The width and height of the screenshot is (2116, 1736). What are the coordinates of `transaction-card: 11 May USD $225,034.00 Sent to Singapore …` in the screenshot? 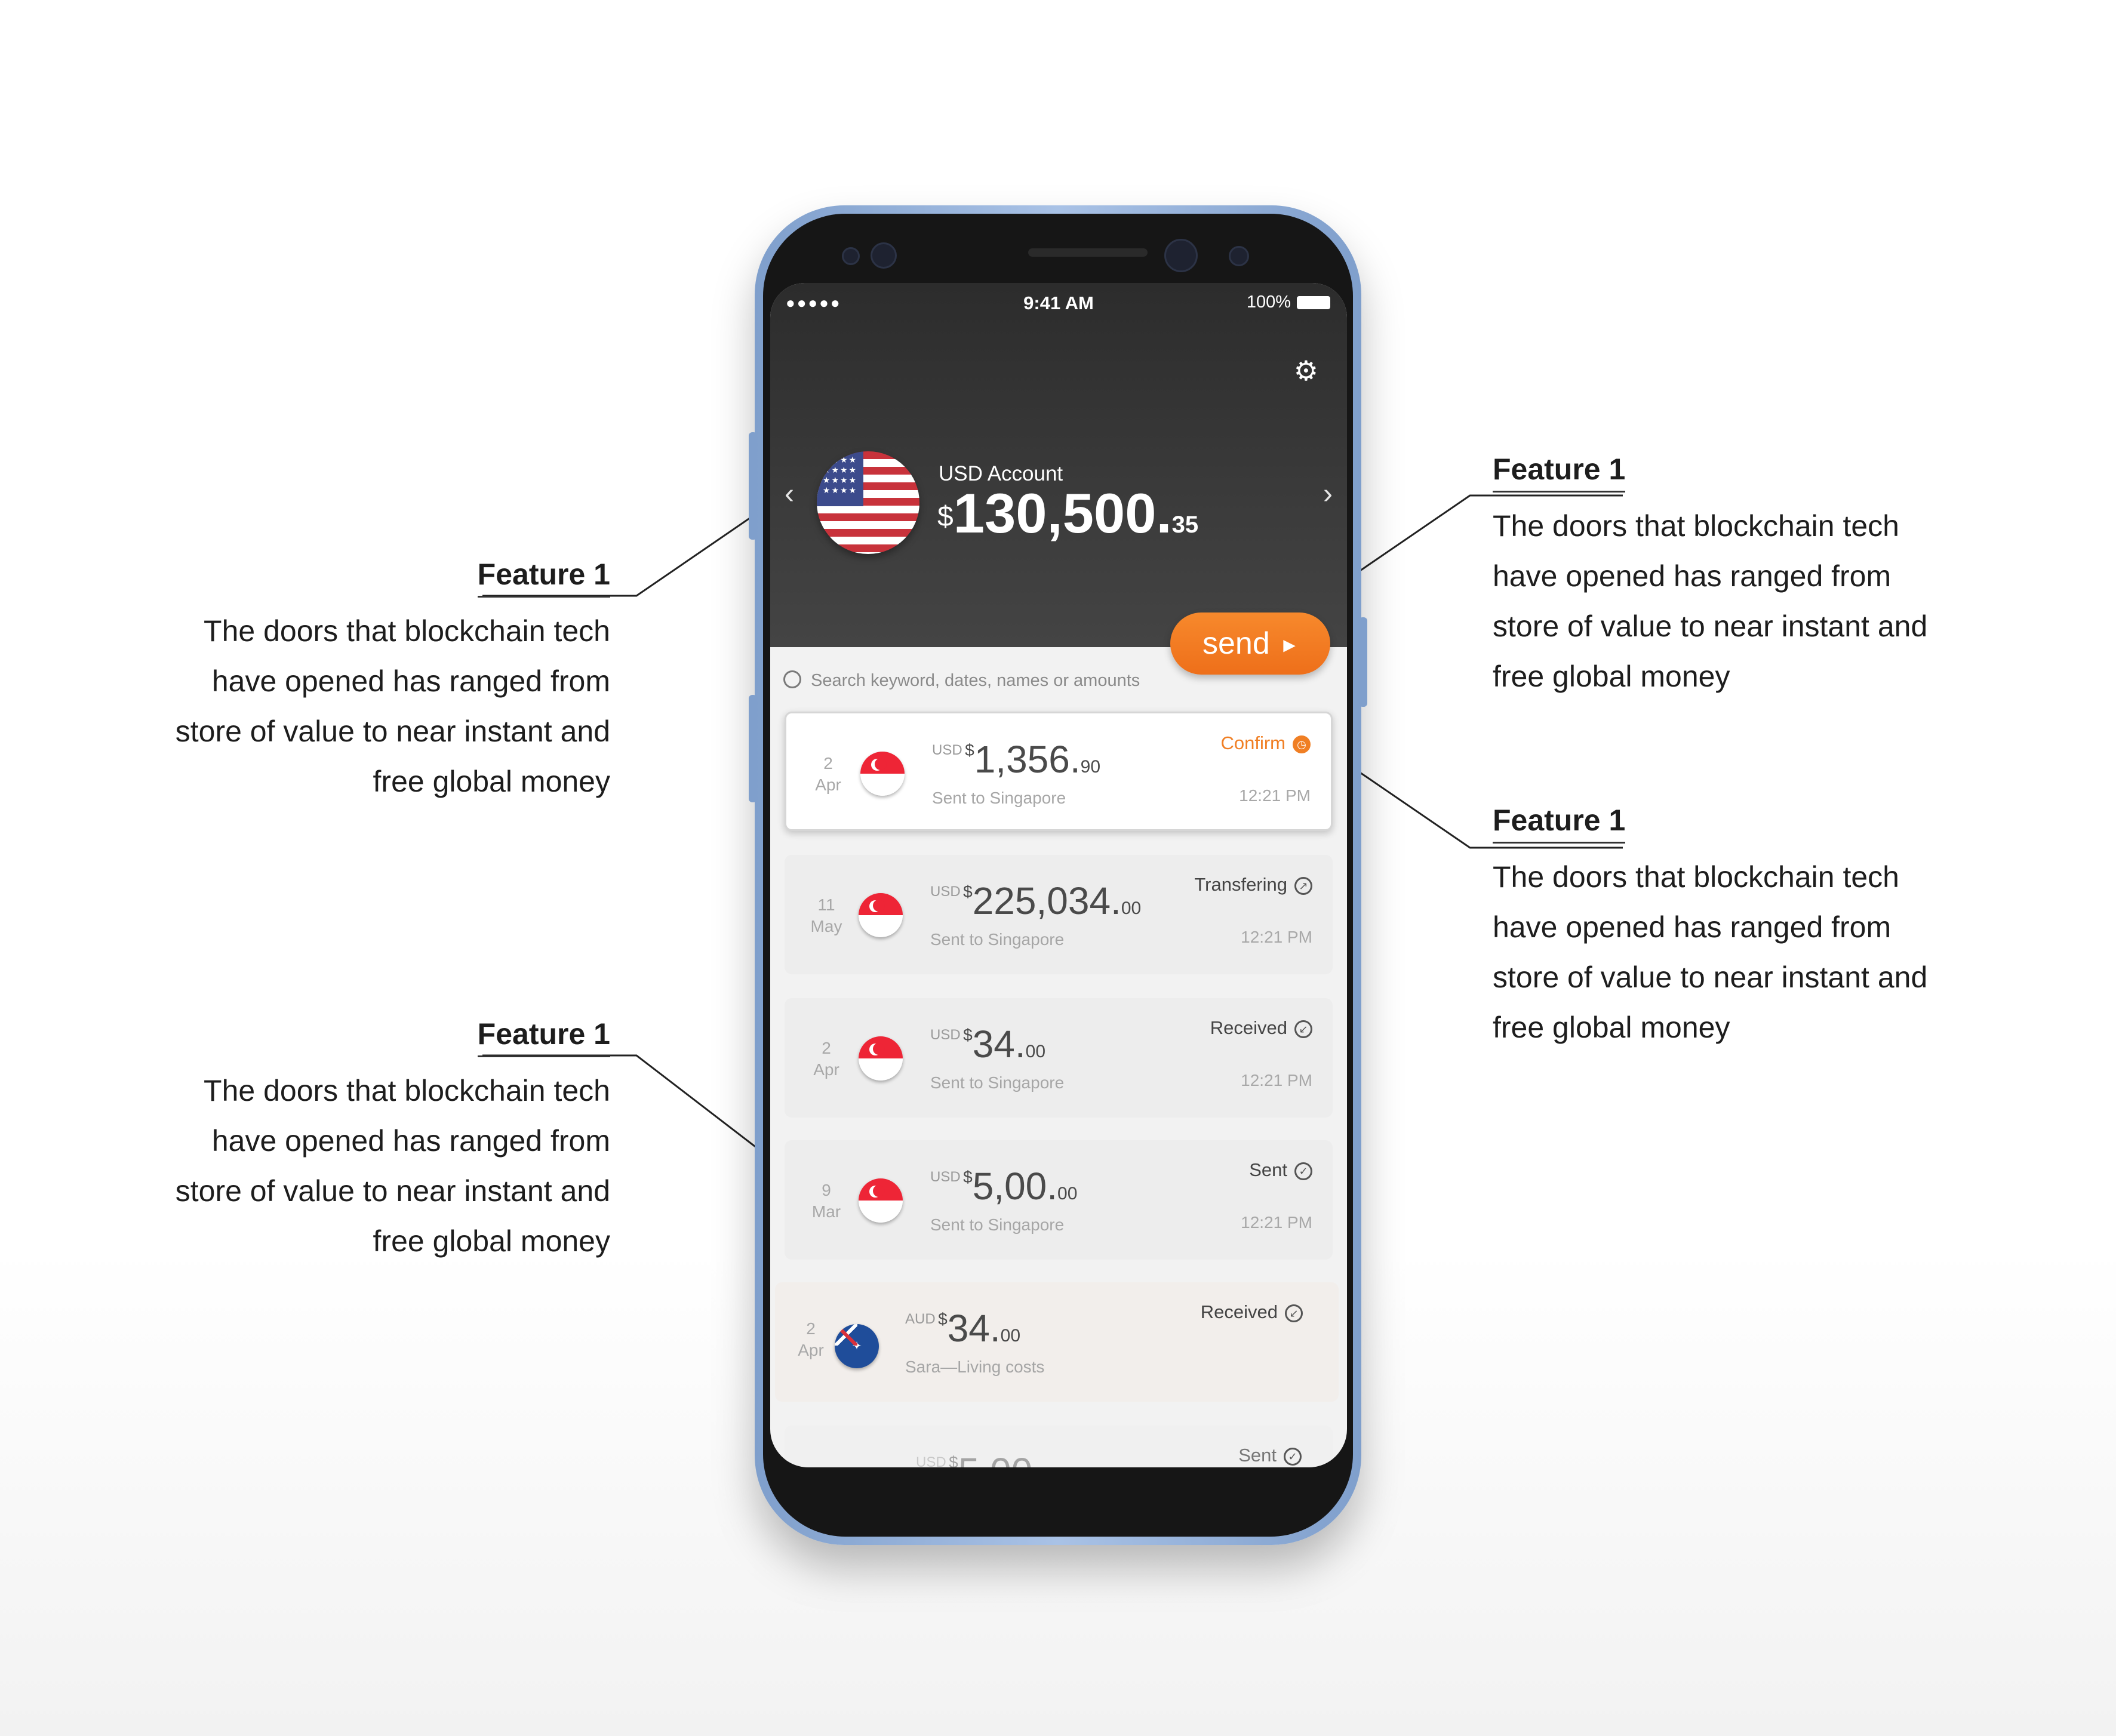 It's located at (1059, 914).